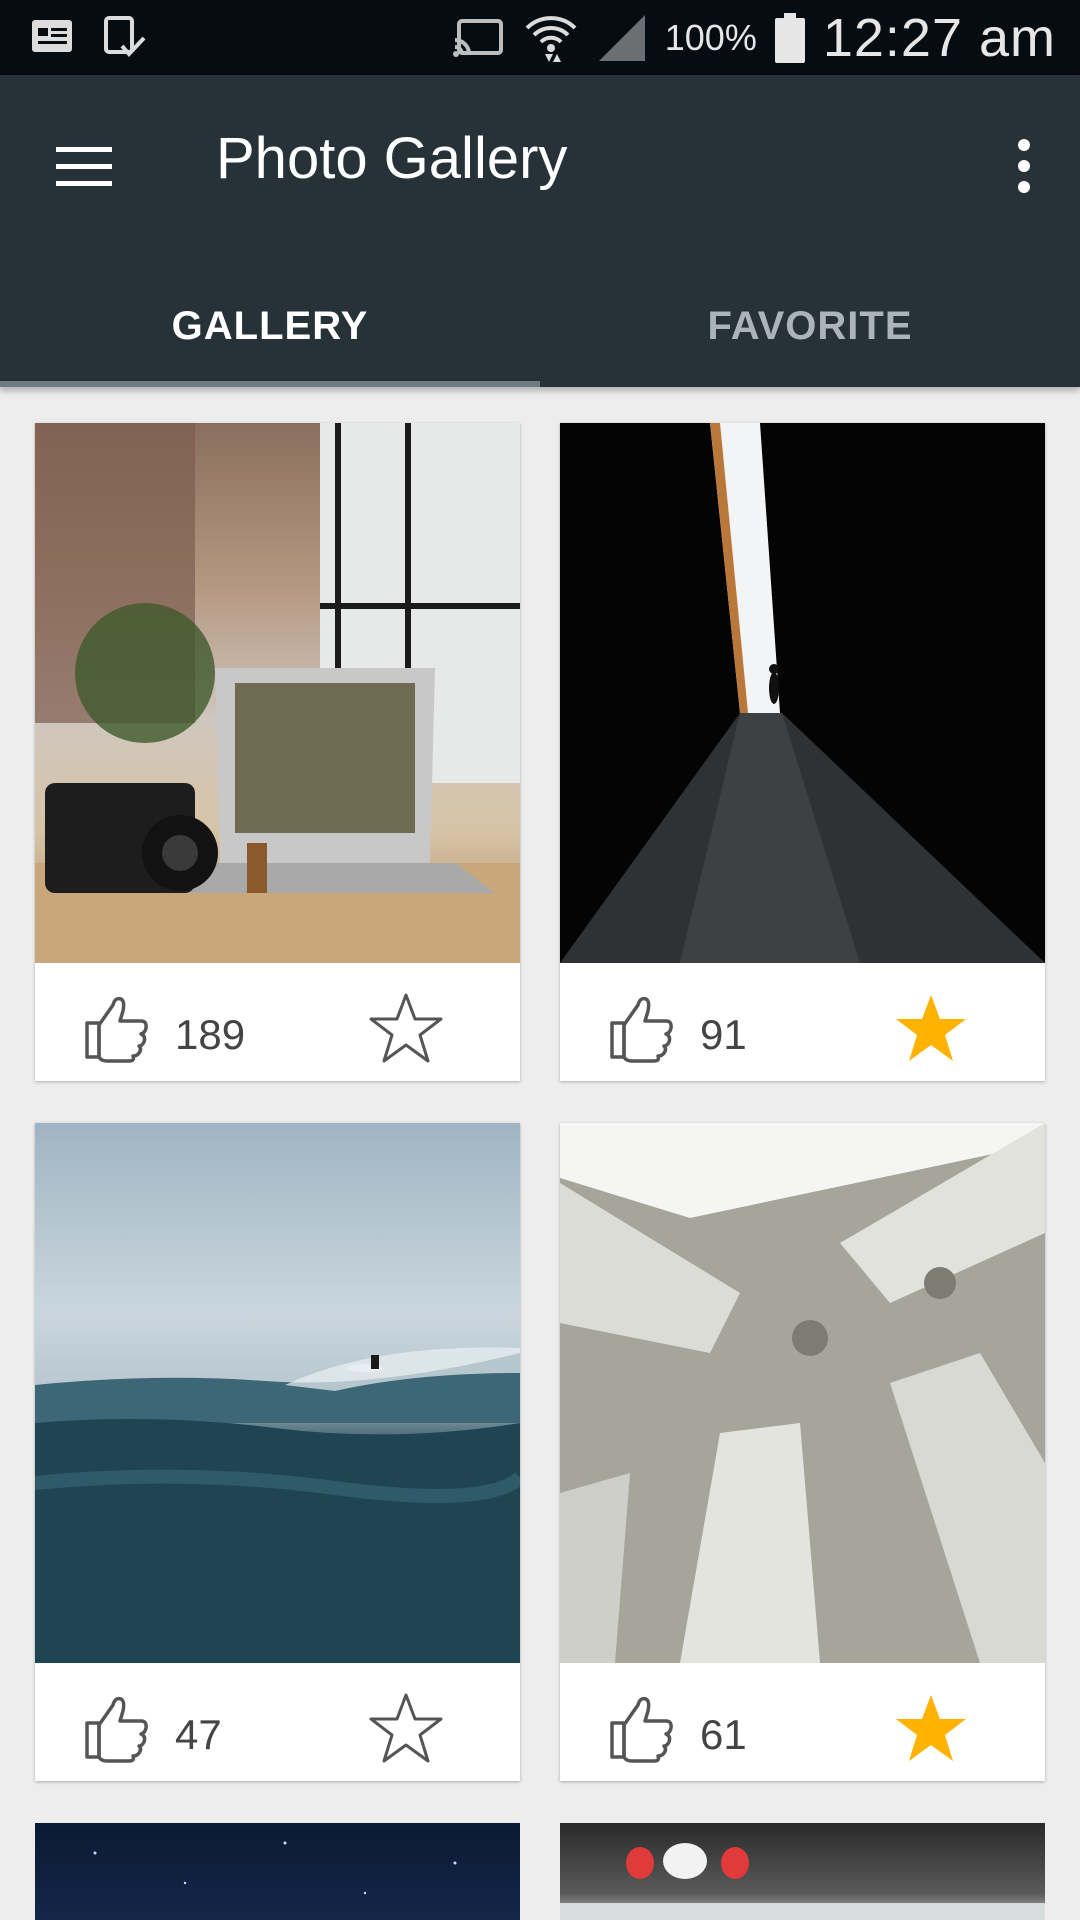 The width and height of the screenshot is (1080, 1920). I want to click on card-footer: 47, so click(277, 1722).